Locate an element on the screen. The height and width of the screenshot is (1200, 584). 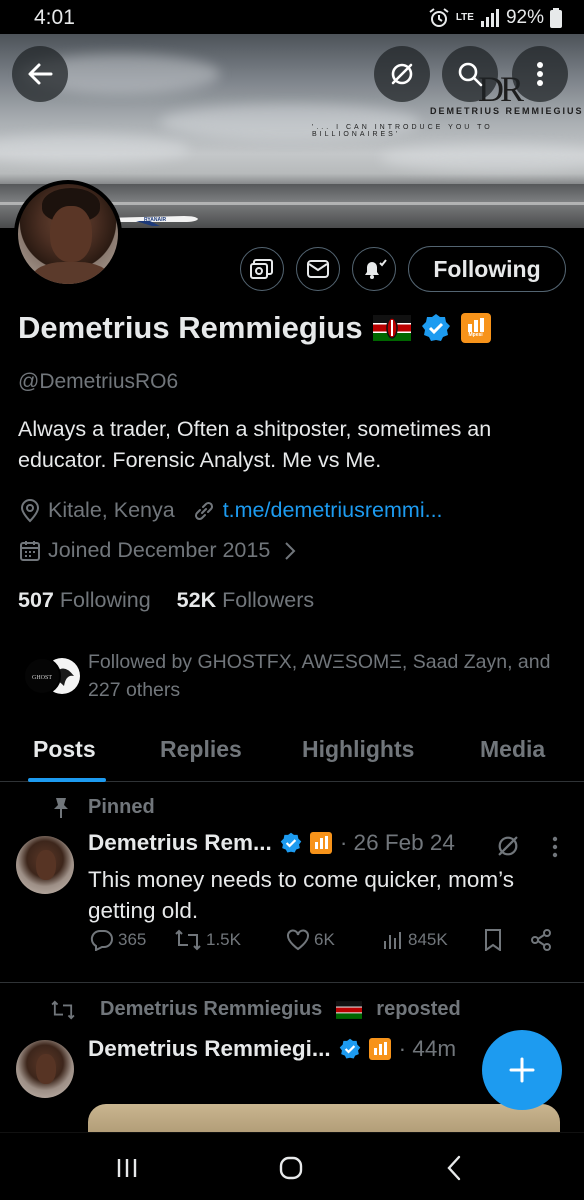
pin-icon is located at coordinates (61, 807).